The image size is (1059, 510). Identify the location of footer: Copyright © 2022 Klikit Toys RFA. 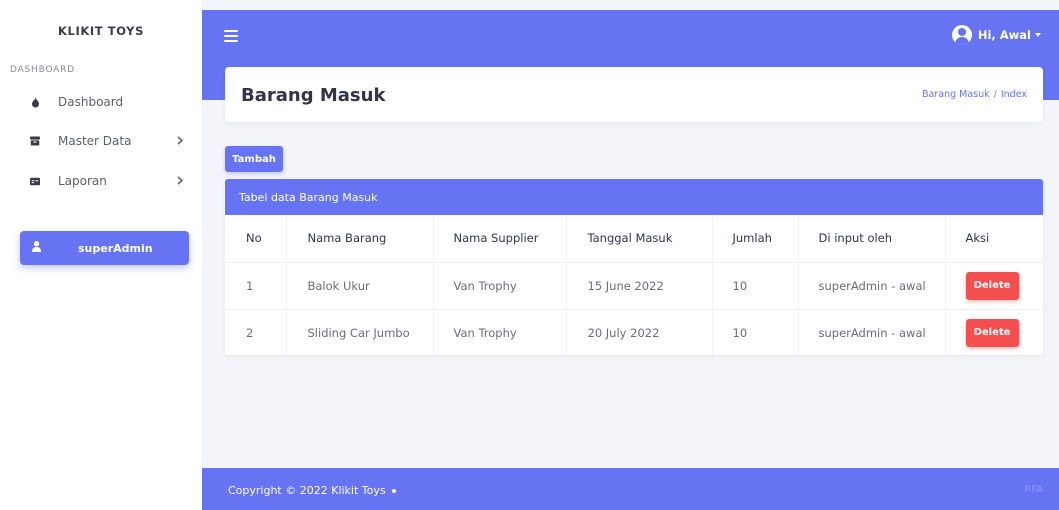
(630, 489).